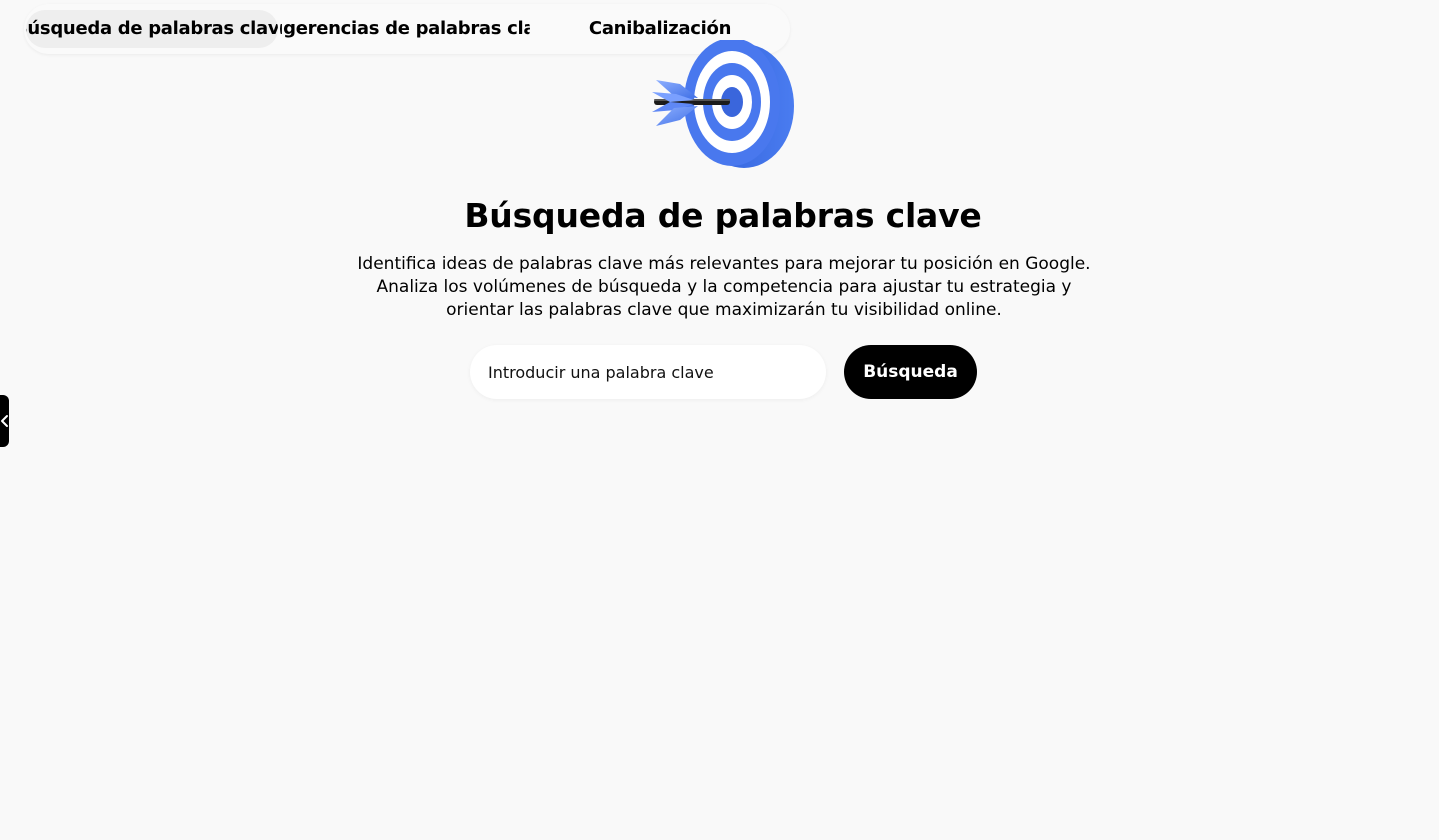 This screenshot has width=1439, height=840. What do you see at coordinates (910, 372) in the screenshot?
I see `search-button: Búsqueda` at bounding box center [910, 372].